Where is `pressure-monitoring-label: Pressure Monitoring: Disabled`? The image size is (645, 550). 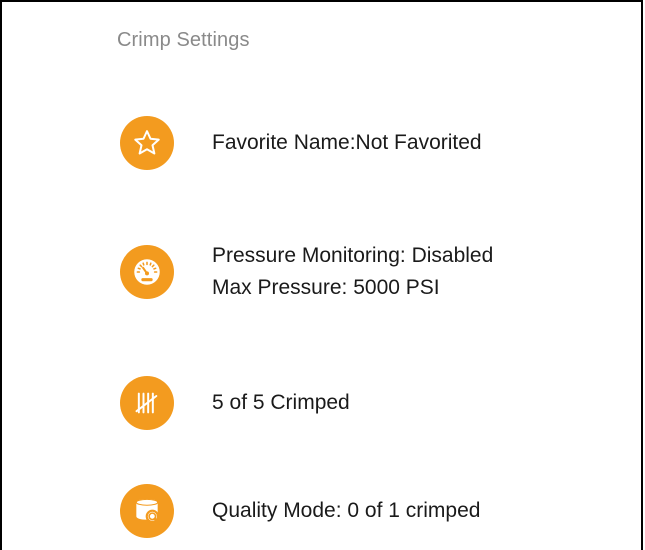
pressure-monitoring-label: Pressure Monitoring: Disabled is located at coordinates (353, 255).